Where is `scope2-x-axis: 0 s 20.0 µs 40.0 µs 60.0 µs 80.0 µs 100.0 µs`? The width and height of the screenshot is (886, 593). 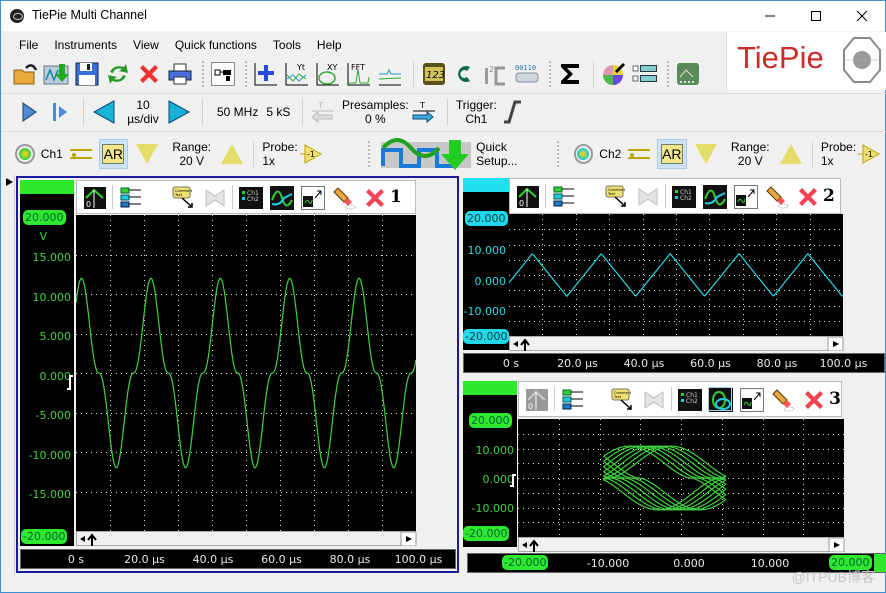
scope2-x-axis: 0 s 20.0 µs 40.0 µs 60.0 µs 80.0 µs 100.0 µs is located at coordinates (674, 363).